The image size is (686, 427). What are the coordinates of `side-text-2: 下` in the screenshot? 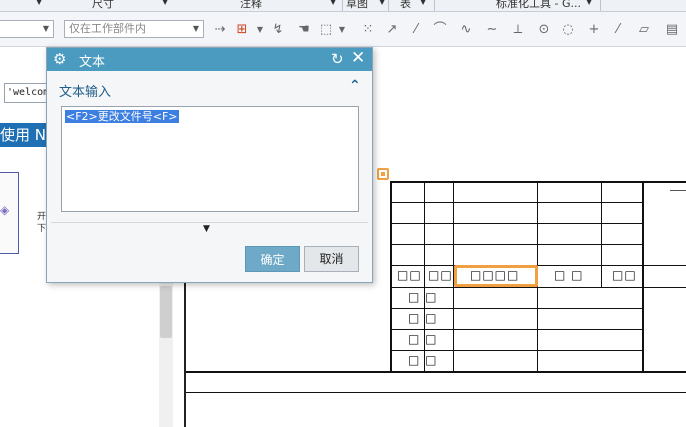 It's located at (42, 229).